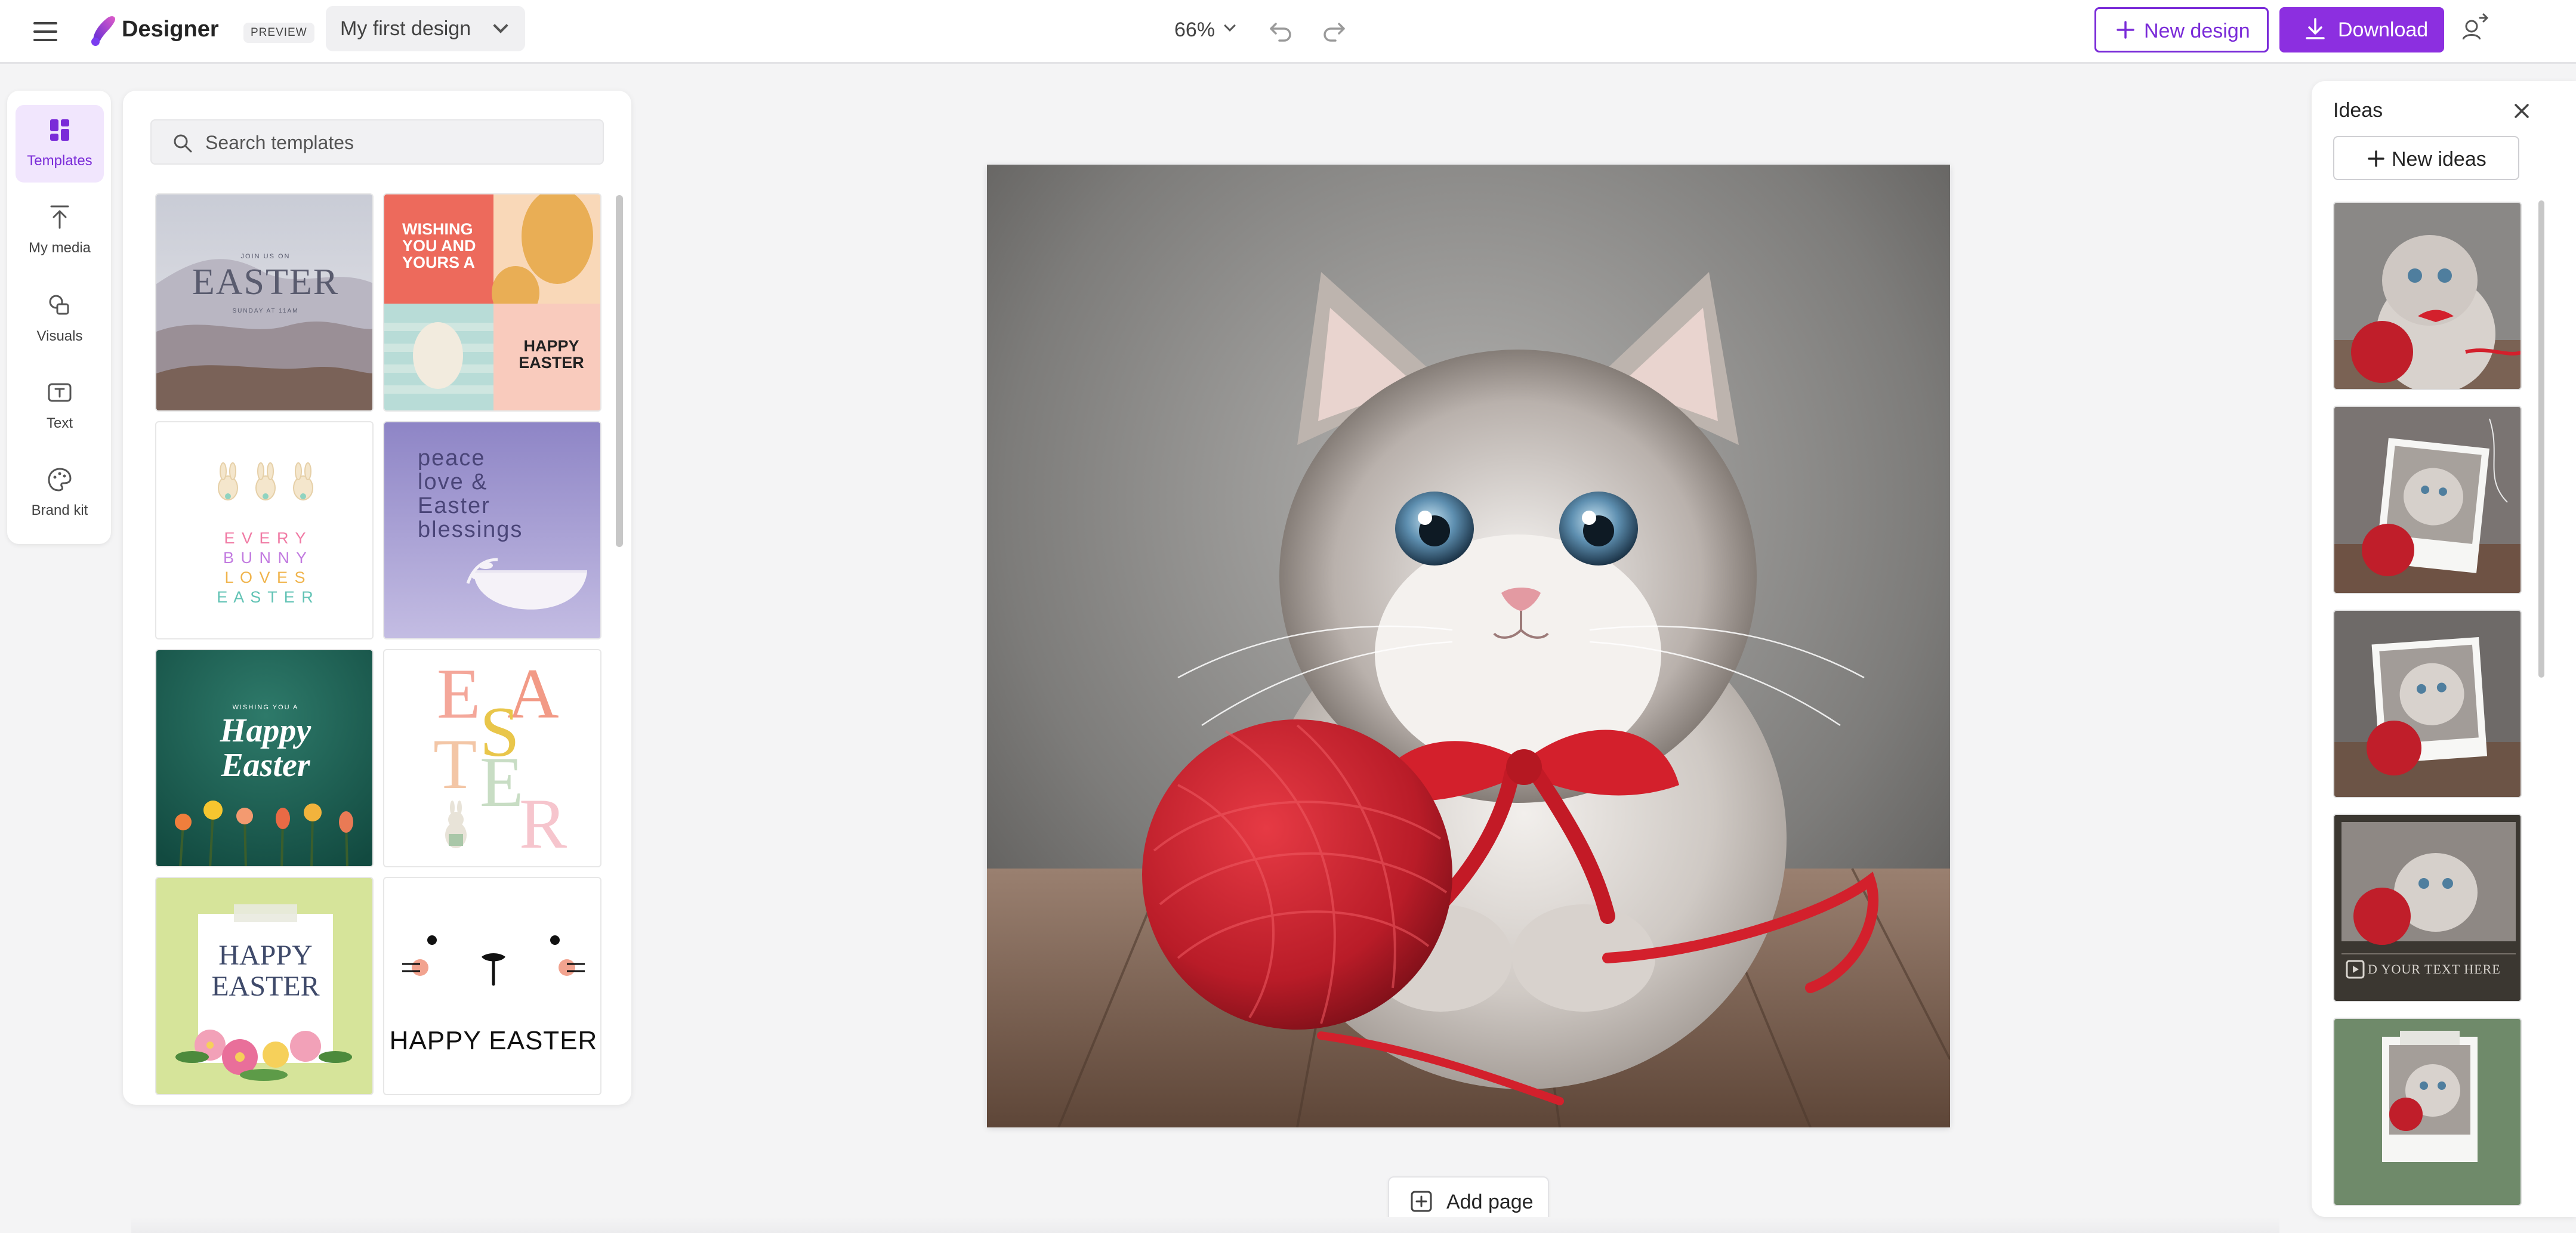 This screenshot has width=2576, height=1233. Describe the element at coordinates (2475, 29) in the screenshot. I see `share-icon` at that location.